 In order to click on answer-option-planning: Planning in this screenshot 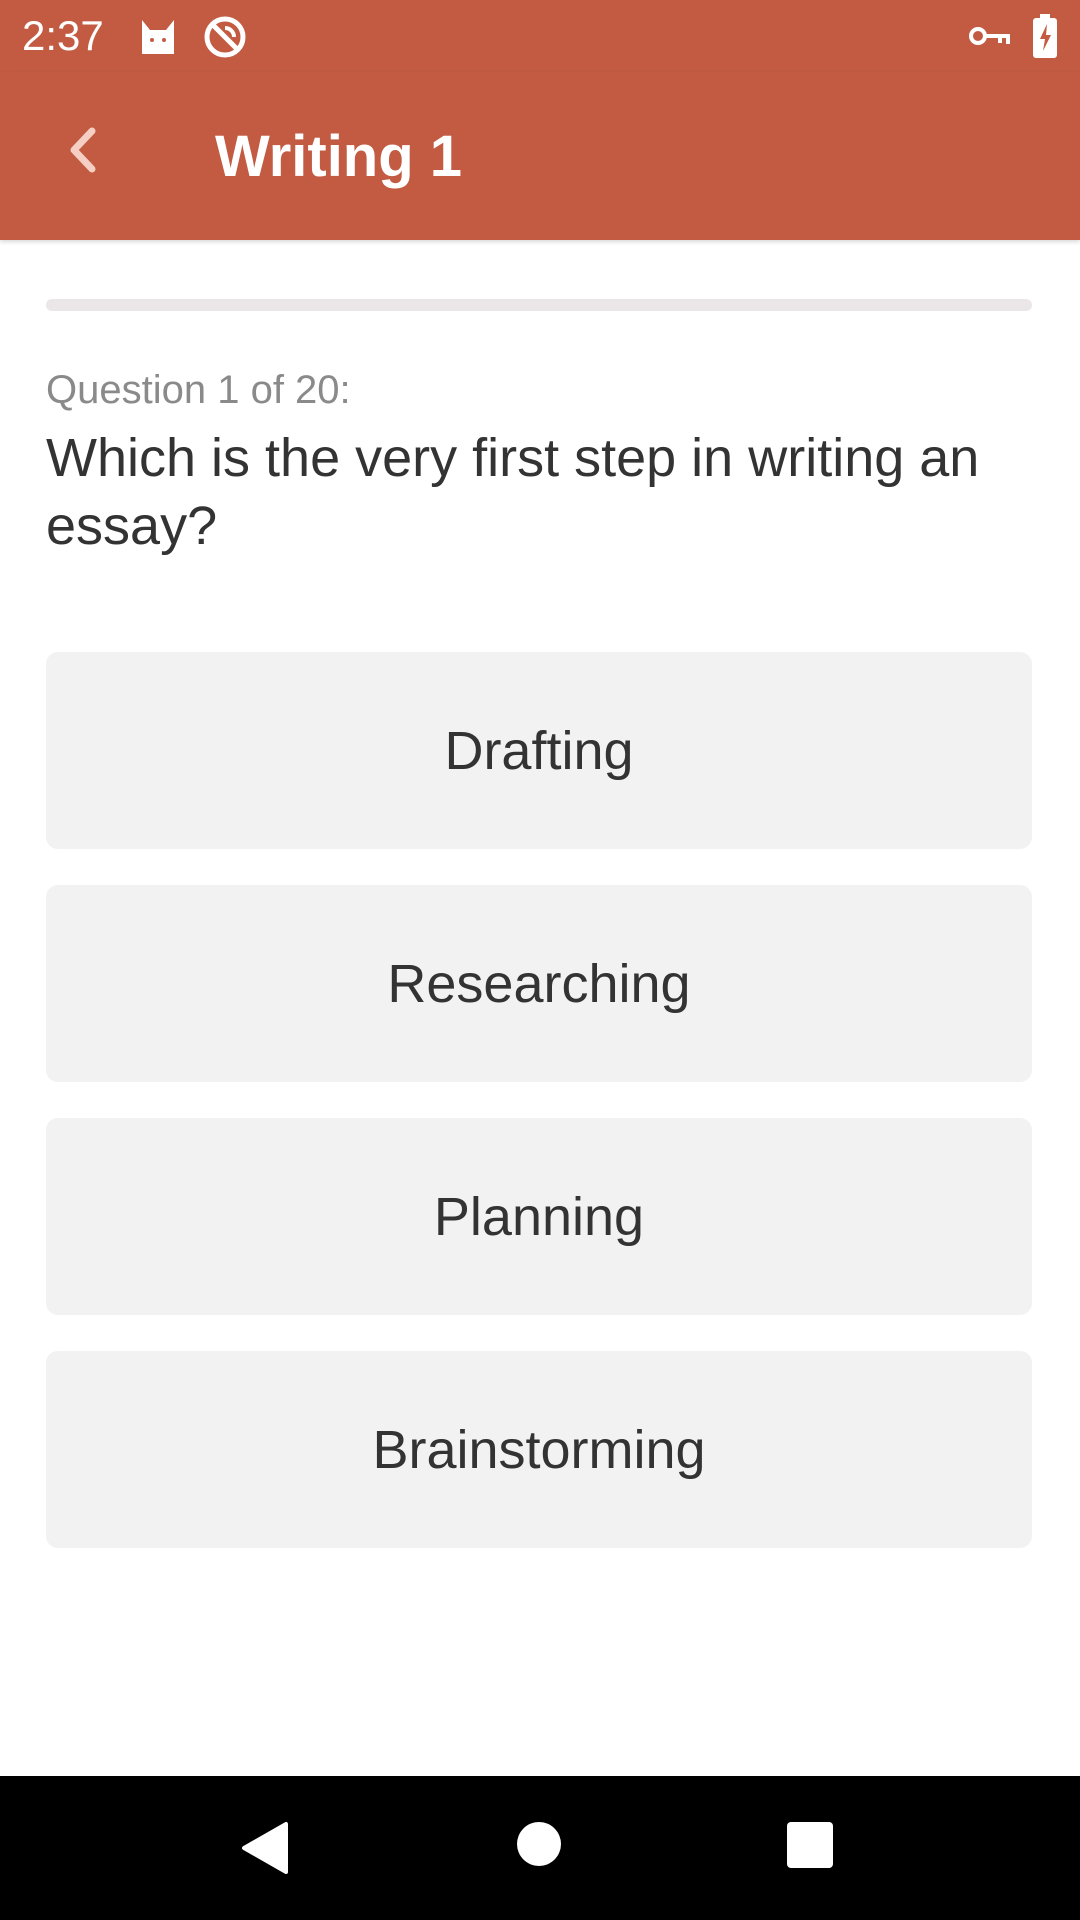, I will do `click(539, 1216)`.